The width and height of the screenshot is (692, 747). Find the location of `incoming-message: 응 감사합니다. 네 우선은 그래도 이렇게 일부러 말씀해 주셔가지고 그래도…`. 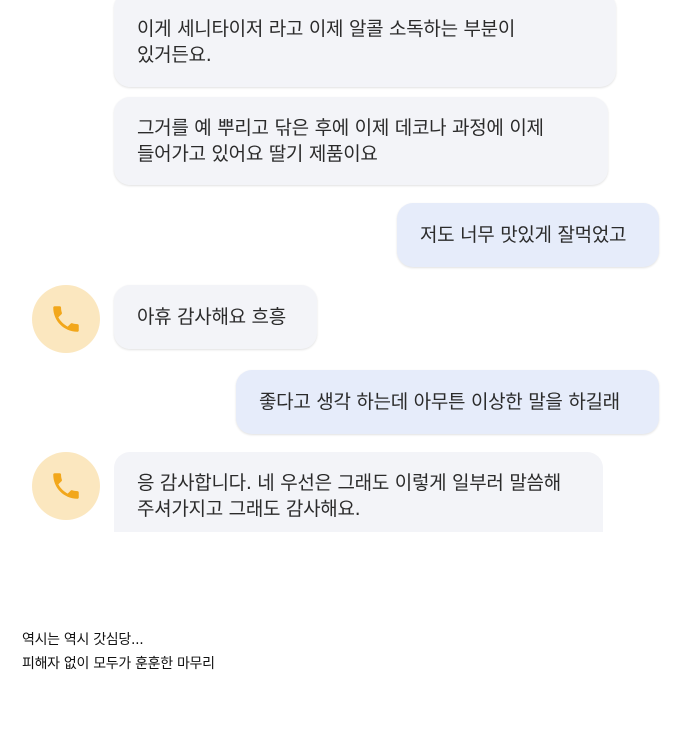

incoming-message: 응 감사합니다. 네 우선은 그래도 이렇게 일부러 말씀해 주셔가지고 그래도… is located at coordinates (358, 492).